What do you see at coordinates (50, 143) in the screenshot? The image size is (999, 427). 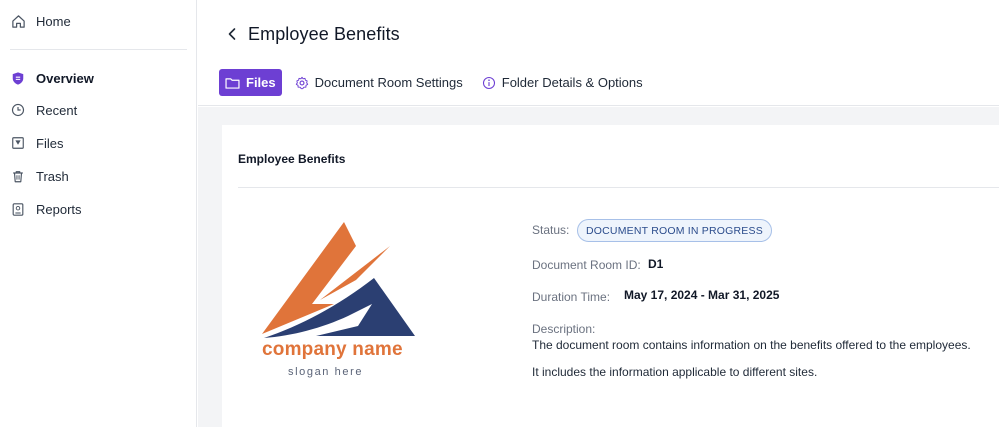 I see `sidebar-item-label: Files` at bounding box center [50, 143].